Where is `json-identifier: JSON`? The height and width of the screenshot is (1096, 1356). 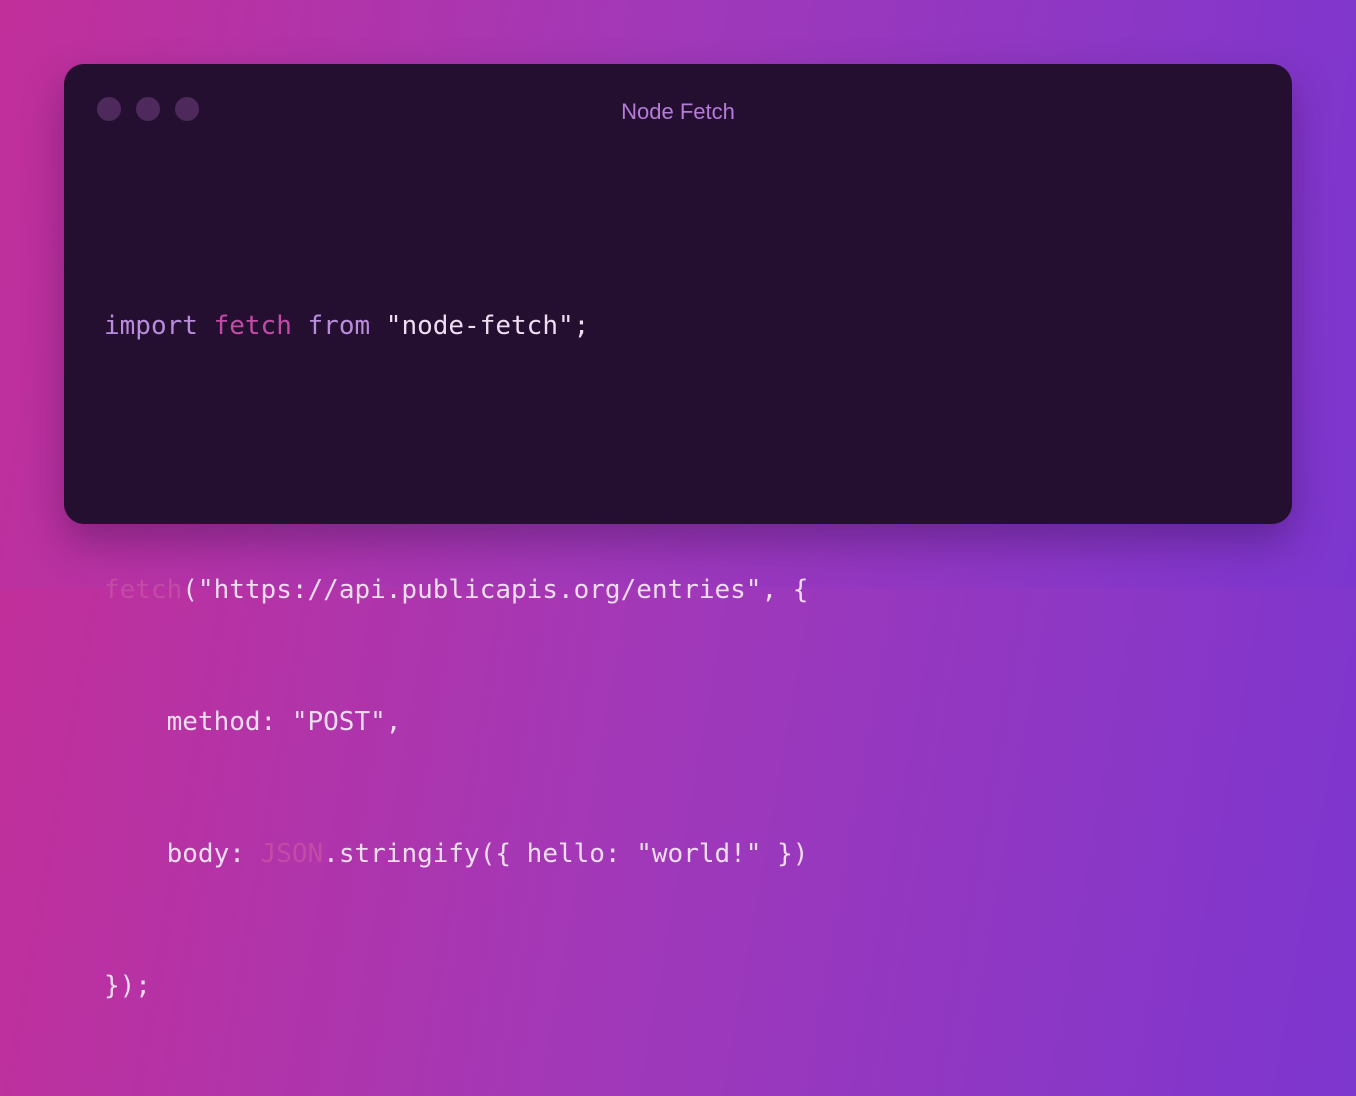
json-identifier: JSON is located at coordinates (292, 854).